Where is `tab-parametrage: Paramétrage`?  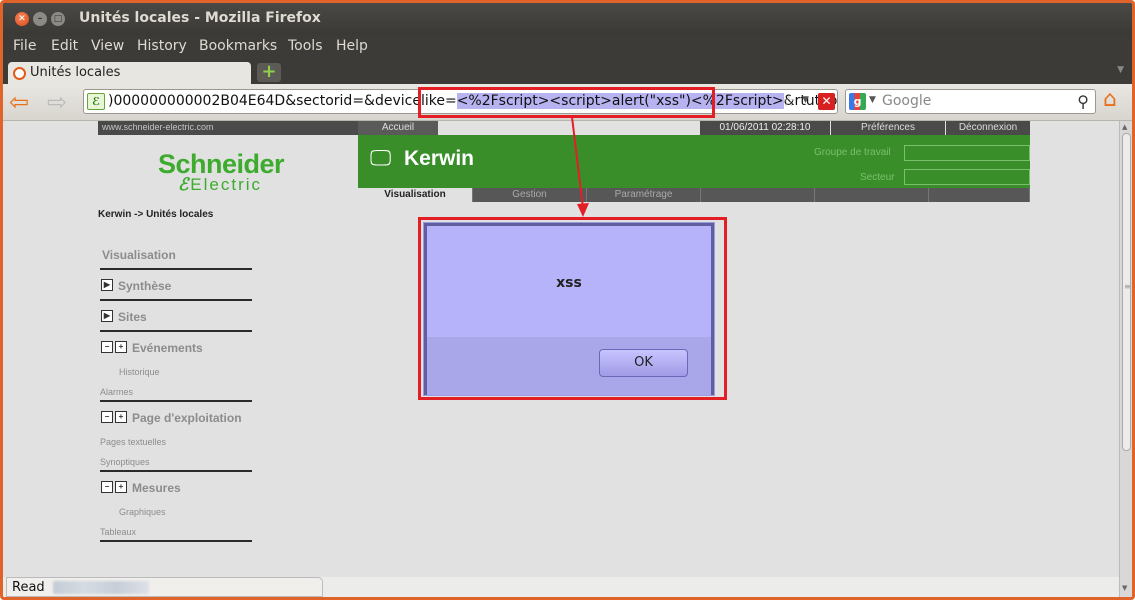
tab-parametrage: Paramétrage is located at coordinates (644, 195).